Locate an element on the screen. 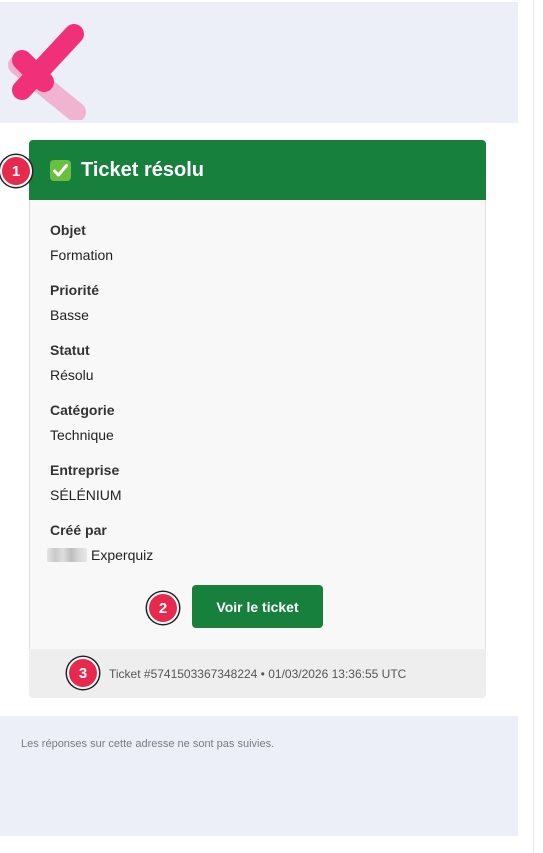  field-label-entreprise: Entreprise is located at coordinates (85, 470).